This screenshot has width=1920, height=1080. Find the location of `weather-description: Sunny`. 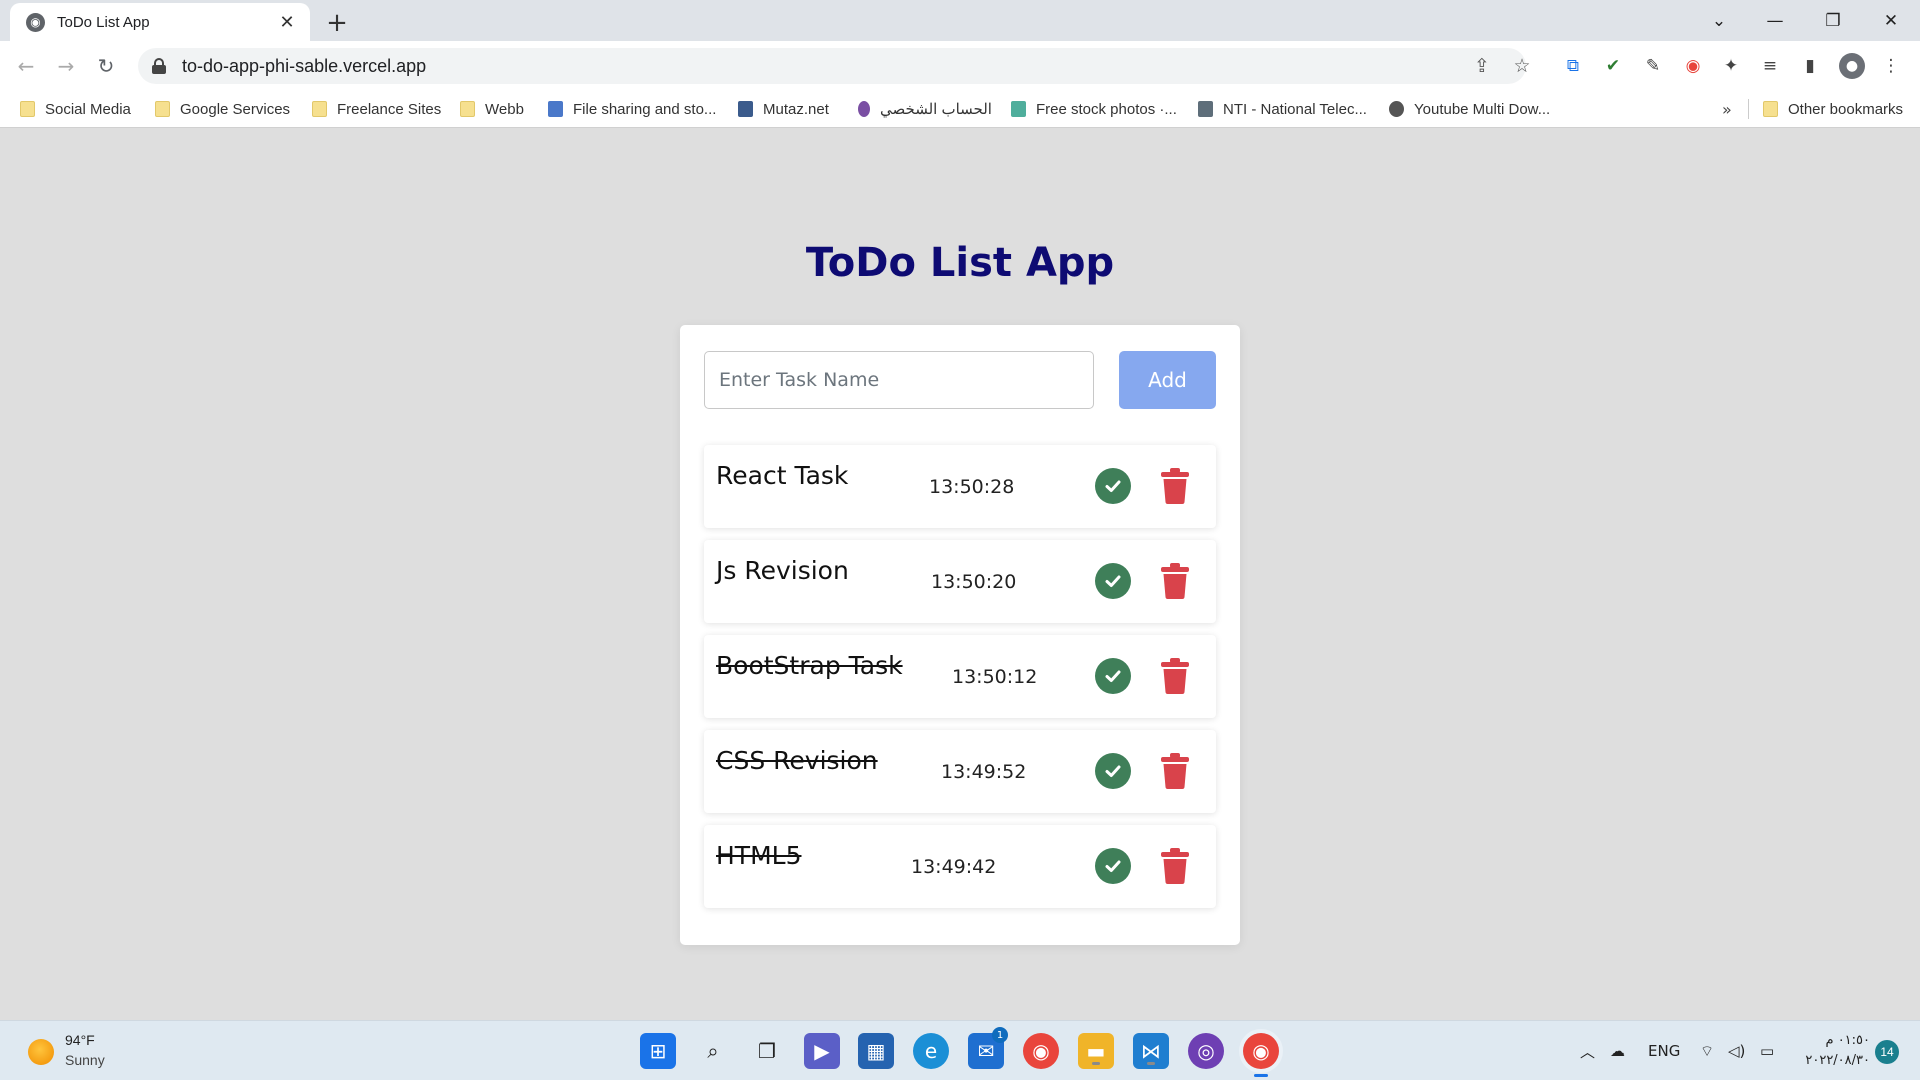

weather-description: Sunny is located at coordinates (85, 1060).